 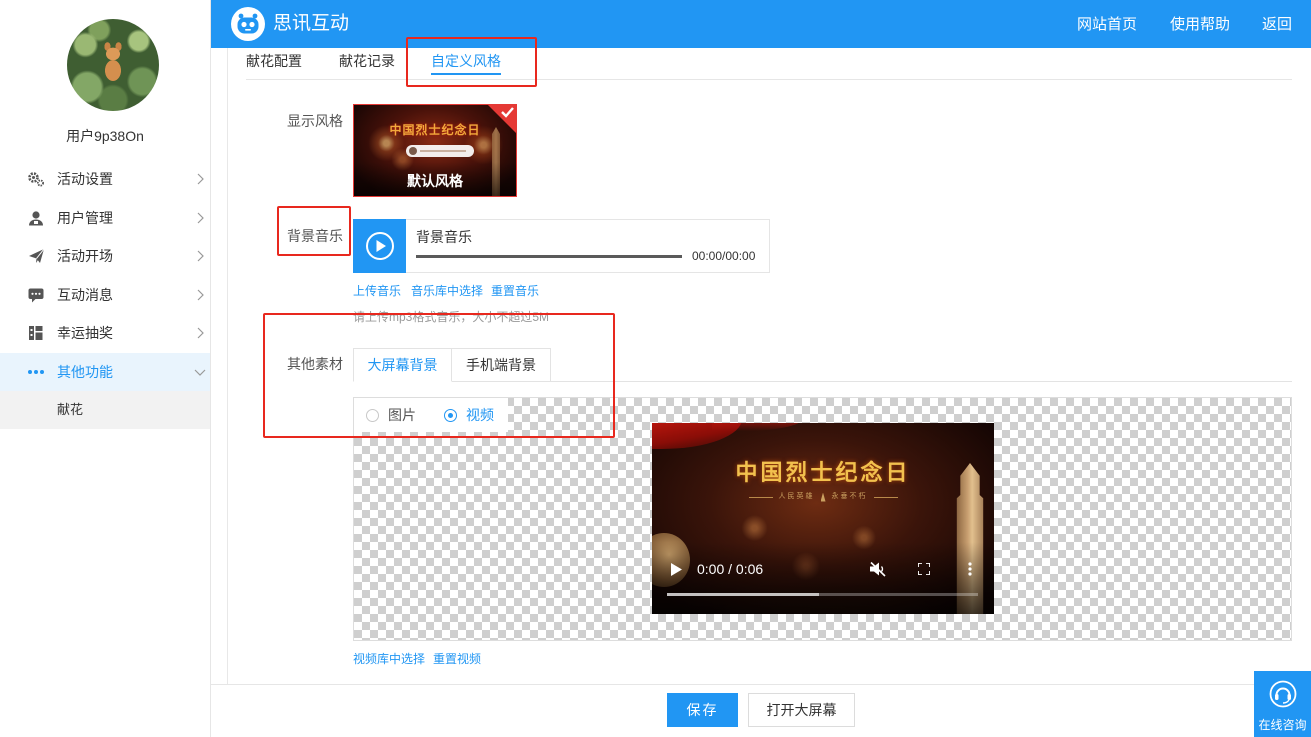 I want to click on music-track-title: 背景音乐, so click(x=444, y=237).